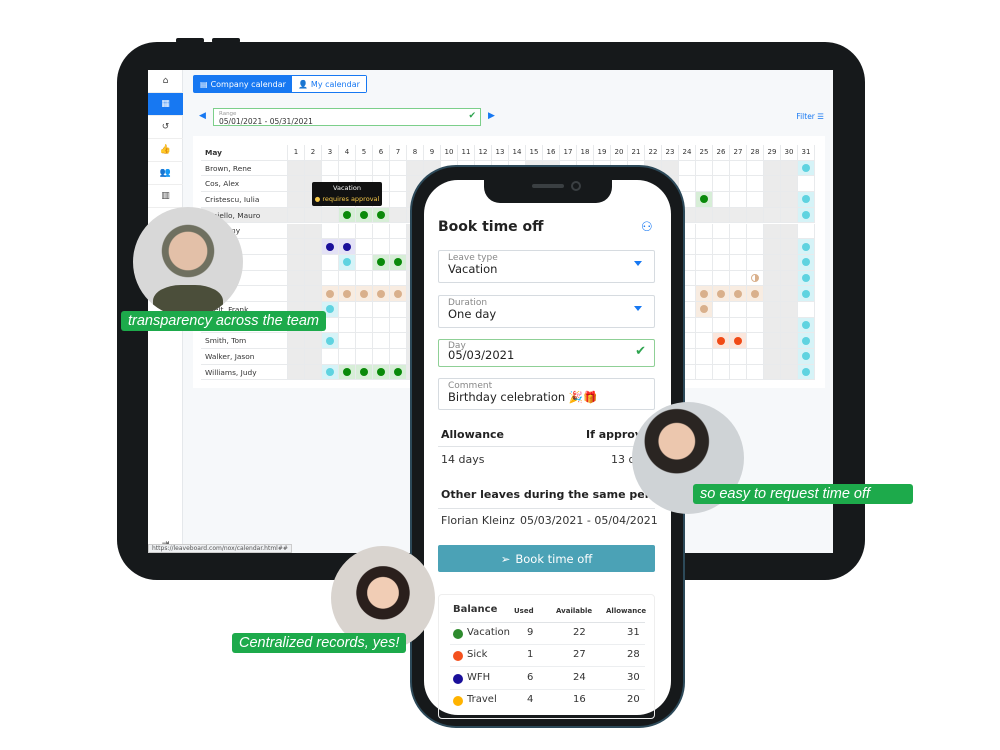  I want to click on leave-type-select: Leave type Vacation, so click(546, 266).